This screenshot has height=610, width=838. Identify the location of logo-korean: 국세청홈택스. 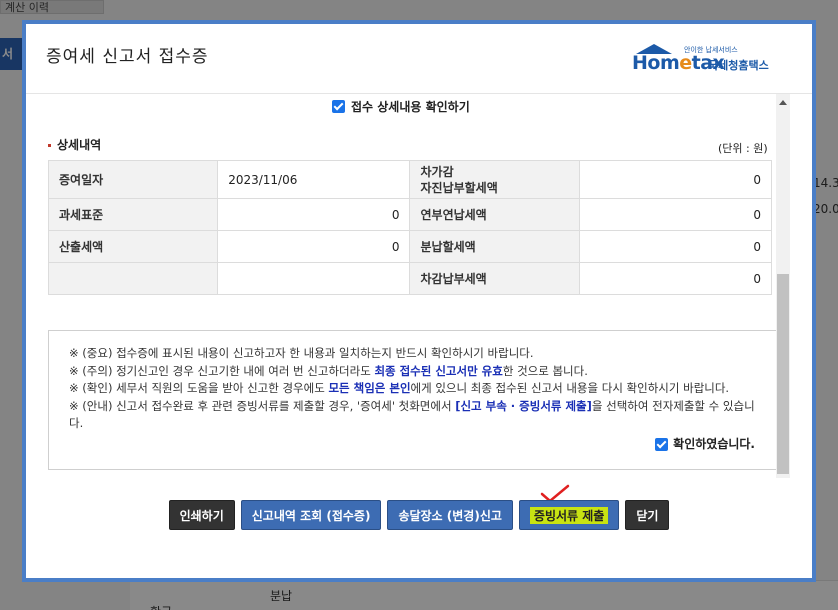
(738, 65).